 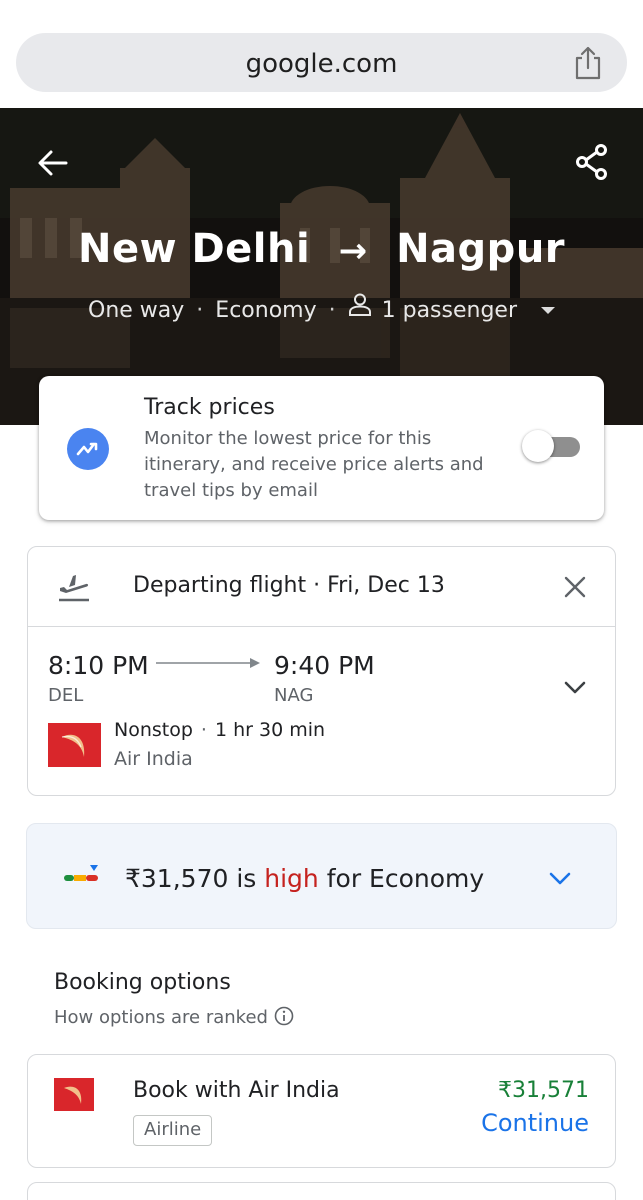 I want to click on duration: 1 hr 30 min, so click(x=270, y=730).